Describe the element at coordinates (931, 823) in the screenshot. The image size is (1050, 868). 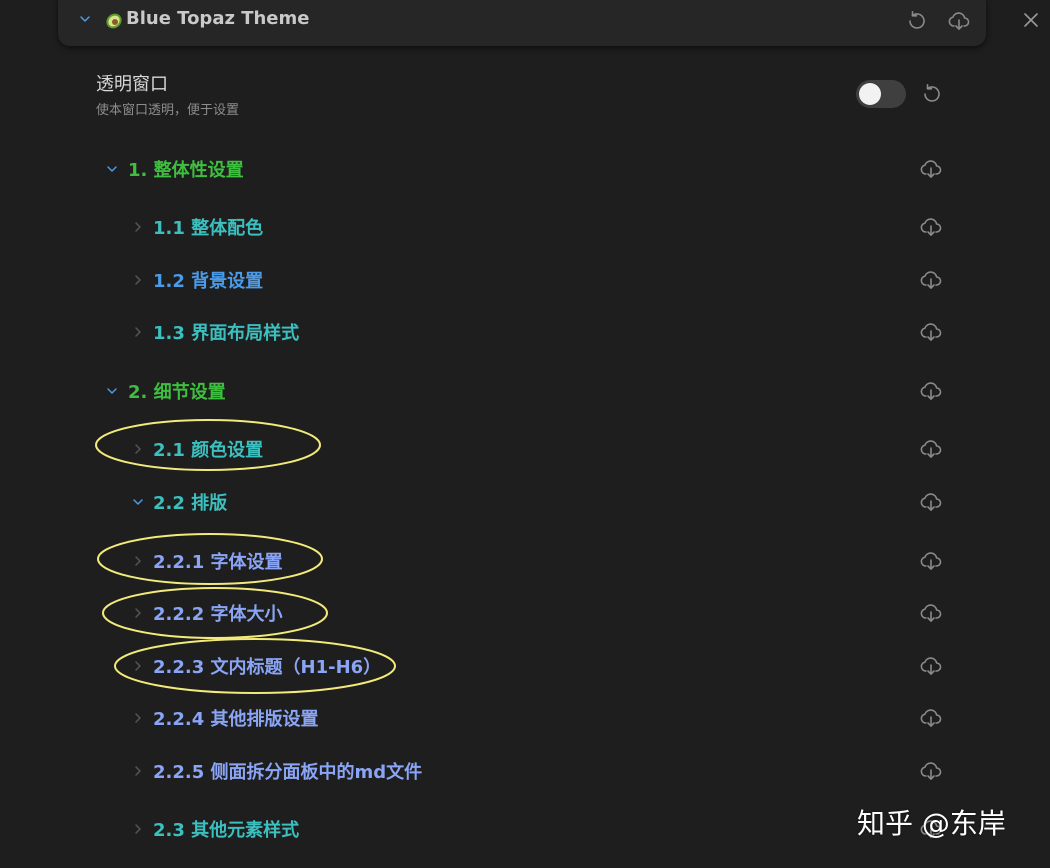
I see `watermark: 知乎 @东岸` at that location.